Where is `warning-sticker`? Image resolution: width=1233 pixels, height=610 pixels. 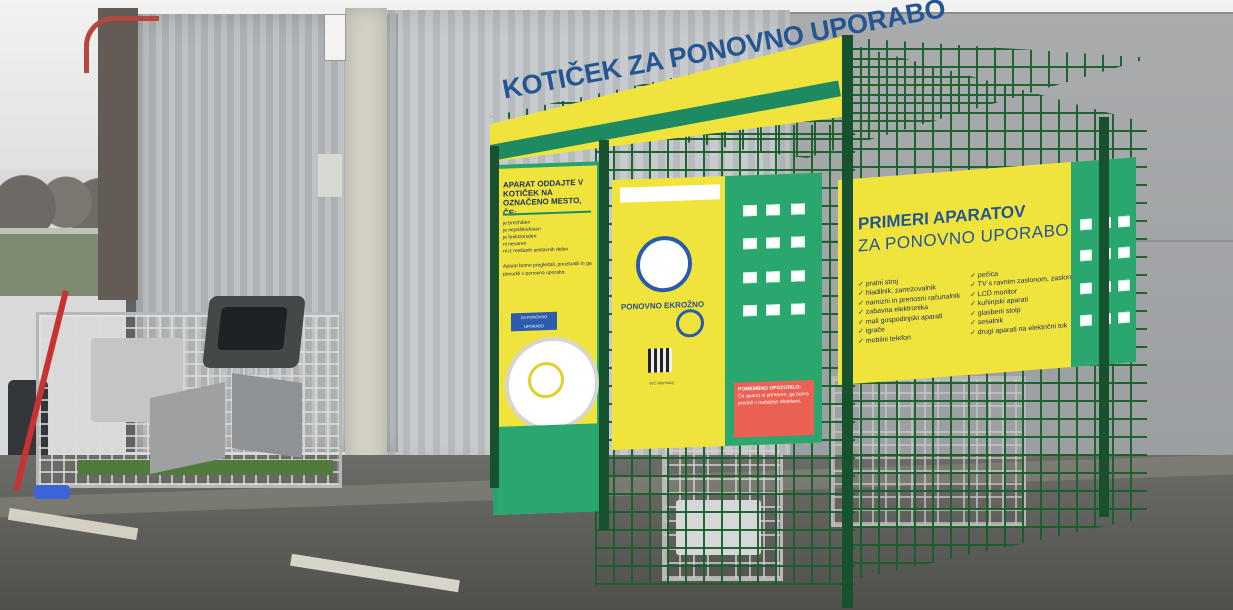 warning-sticker is located at coordinates (335, 37).